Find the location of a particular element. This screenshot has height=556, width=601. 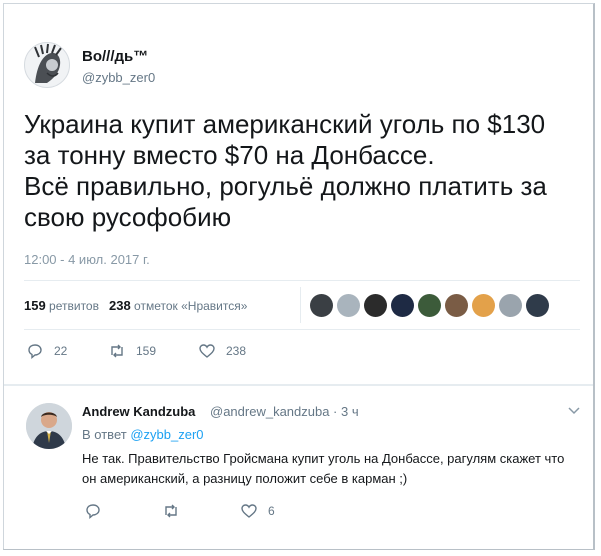

tweet-actions: 22 159 238 is located at coordinates (153, 351).